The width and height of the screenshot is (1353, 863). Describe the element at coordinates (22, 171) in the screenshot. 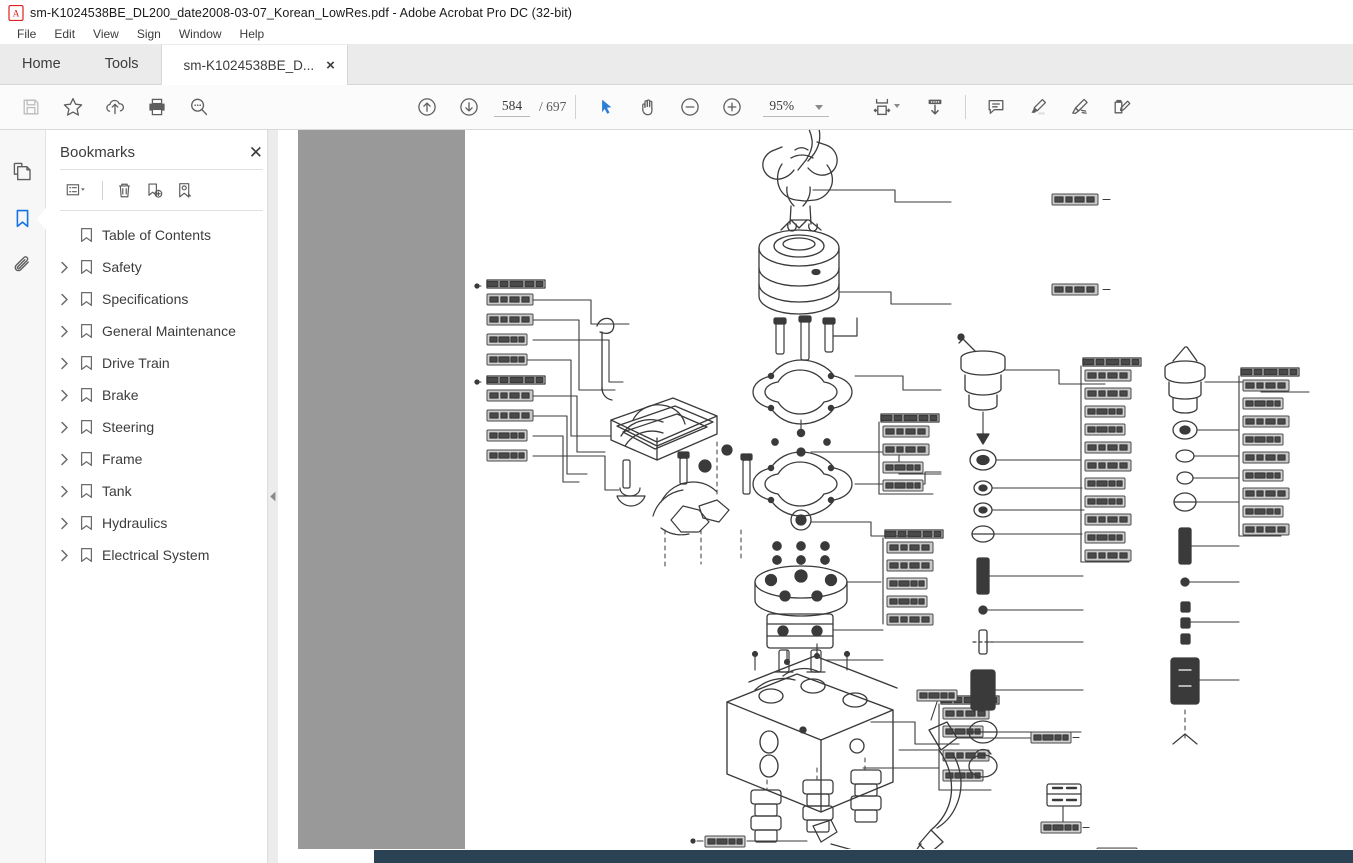

I see `page-thumbnails-icon` at that location.